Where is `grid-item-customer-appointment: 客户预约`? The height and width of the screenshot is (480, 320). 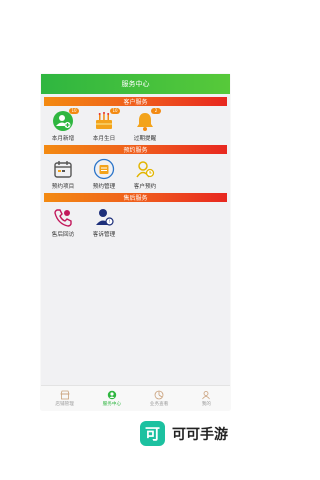
grid-item-customer-appointment: 客户预约 is located at coordinates (145, 174).